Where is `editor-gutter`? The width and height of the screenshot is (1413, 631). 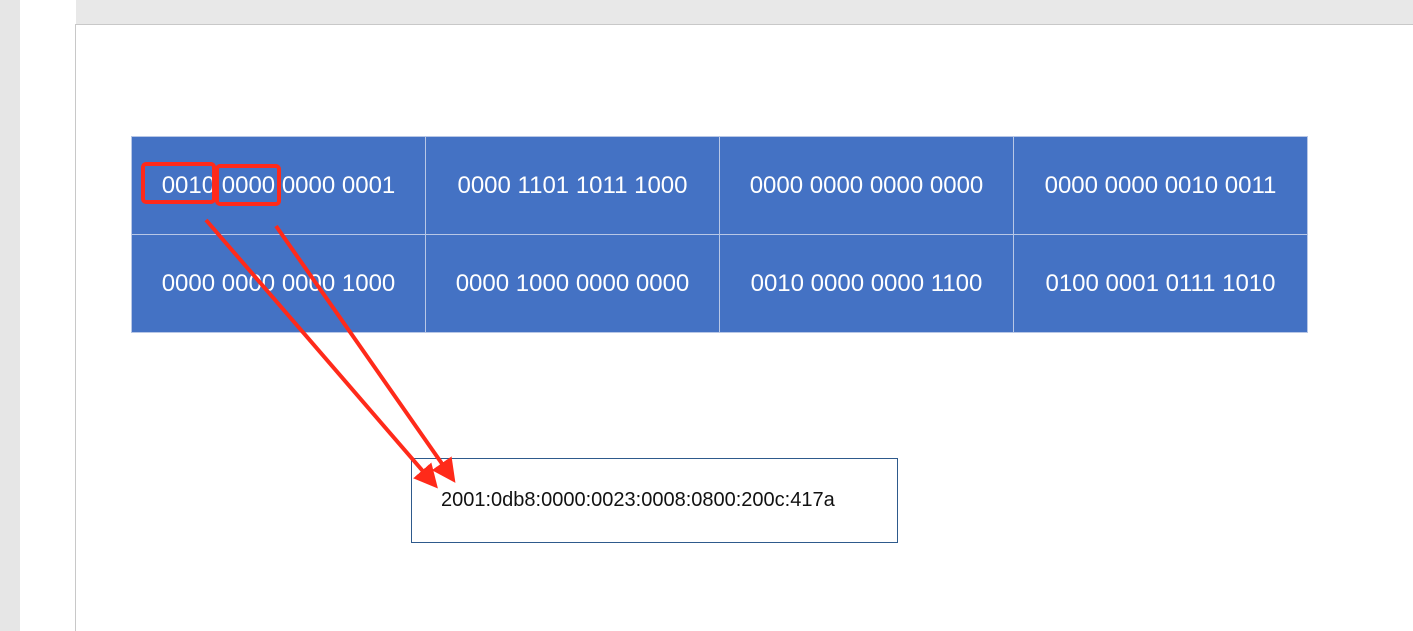
editor-gutter is located at coordinates (48, 315).